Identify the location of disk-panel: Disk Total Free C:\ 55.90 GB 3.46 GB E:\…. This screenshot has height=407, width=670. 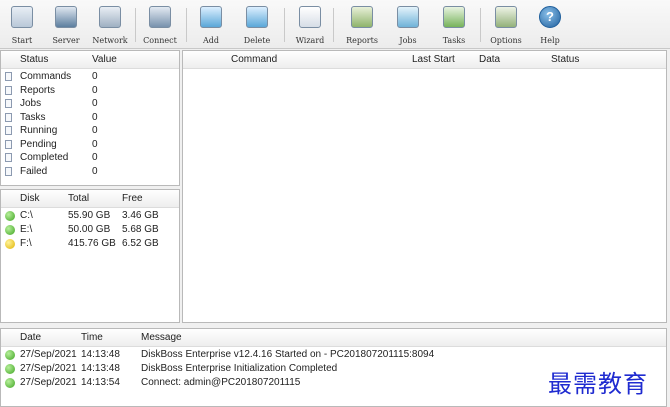
(90, 256).